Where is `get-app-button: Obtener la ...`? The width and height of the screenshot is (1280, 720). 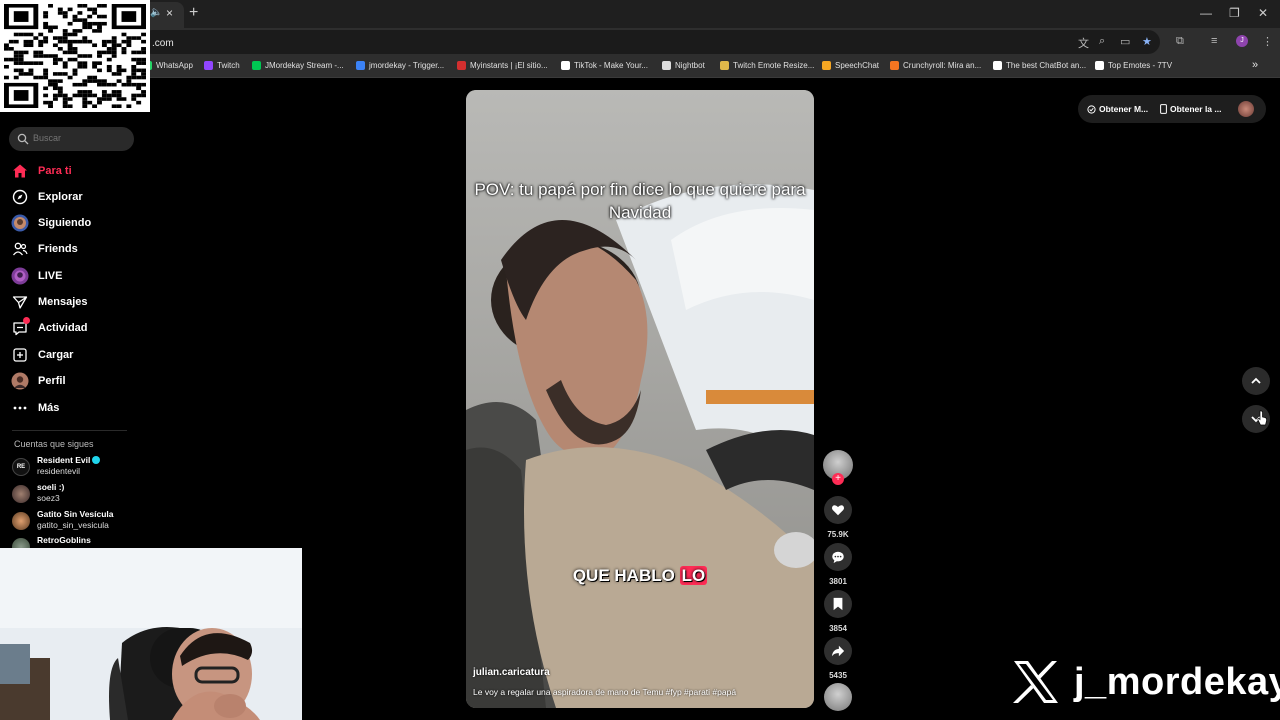
get-app-button: Obtener la ... is located at coordinates (1191, 109).